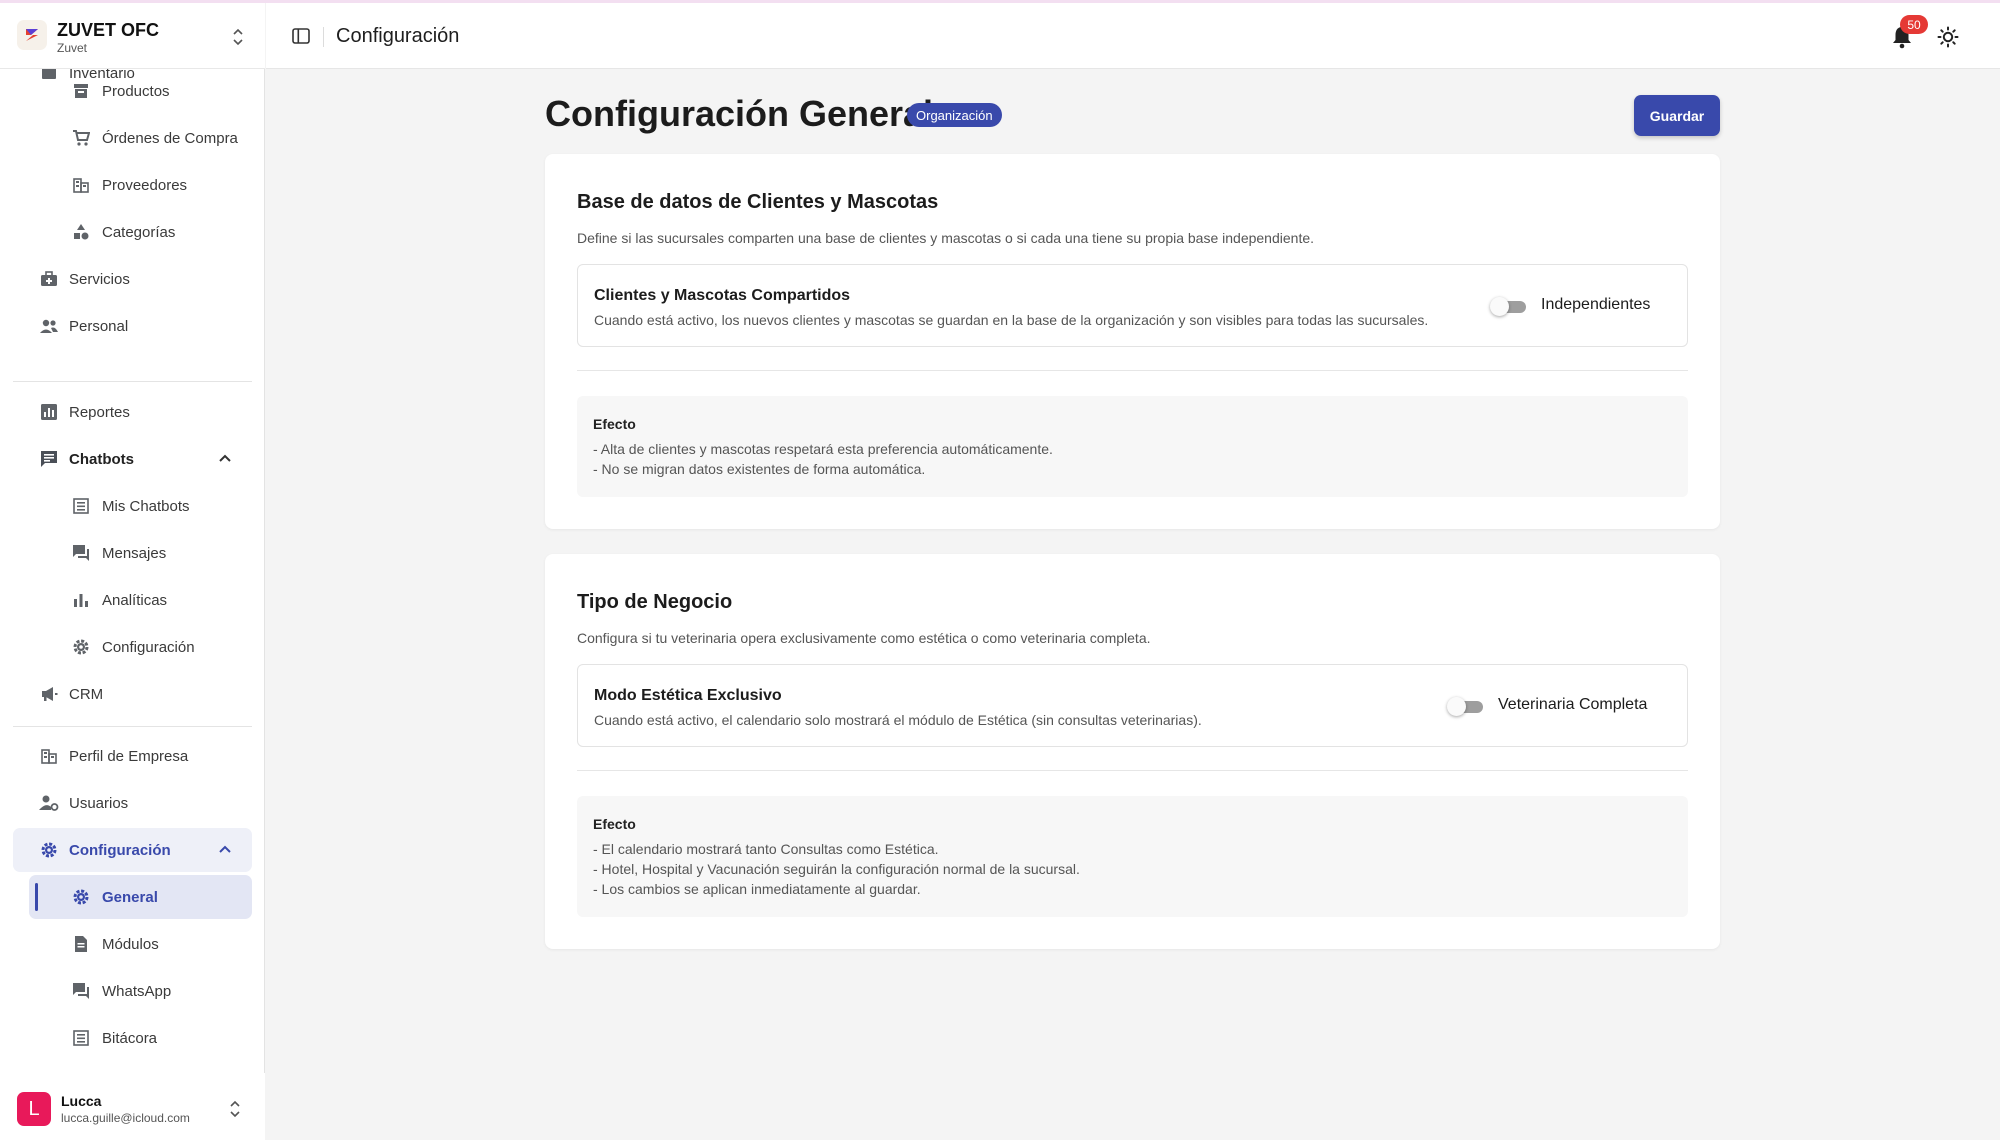 This screenshot has height=1140, width=2000. Describe the element at coordinates (72, 48) in the screenshot. I see `org-subtitle: Zuvet` at that location.